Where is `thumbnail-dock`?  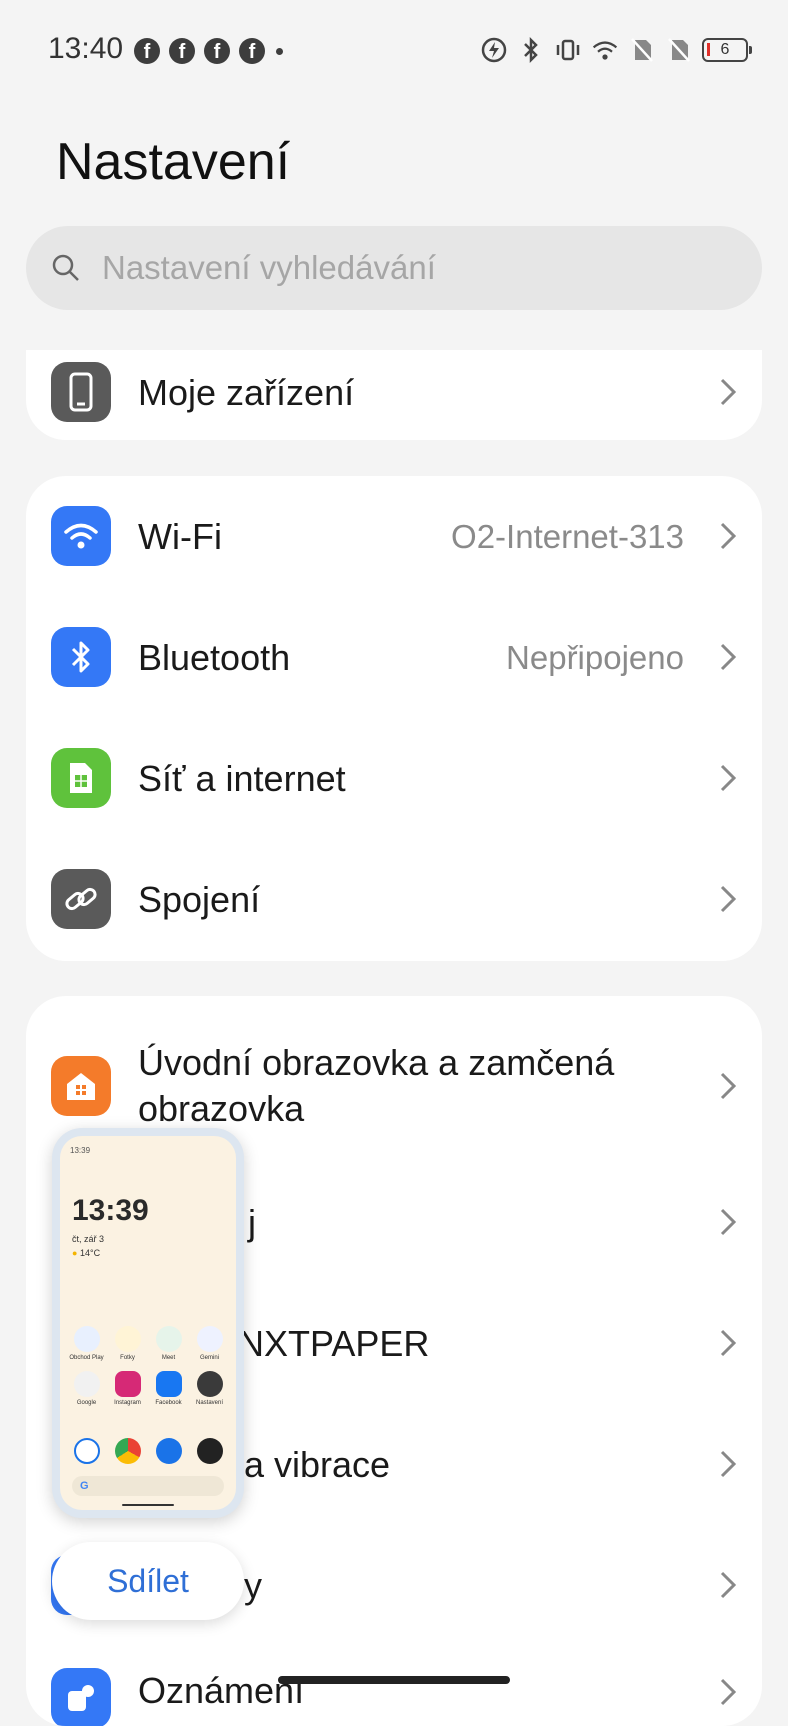
thumbnail-dock is located at coordinates (148, 1451).